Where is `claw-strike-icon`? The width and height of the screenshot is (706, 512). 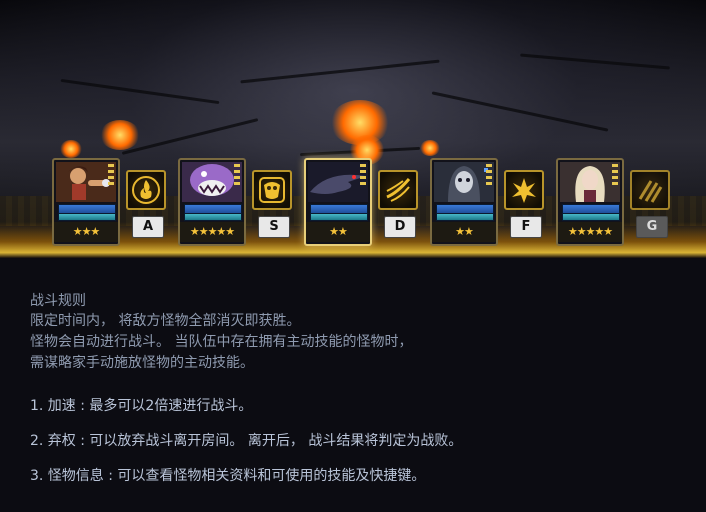 claw-strike-icon is located at coordinates (650, 191).